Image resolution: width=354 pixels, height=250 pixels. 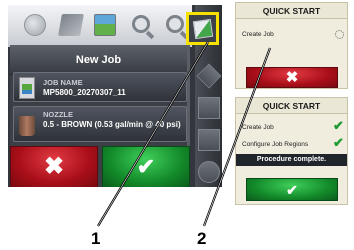 I want to click on job-name-value: MP5800_20270307_11, so click(x=84, y=92).